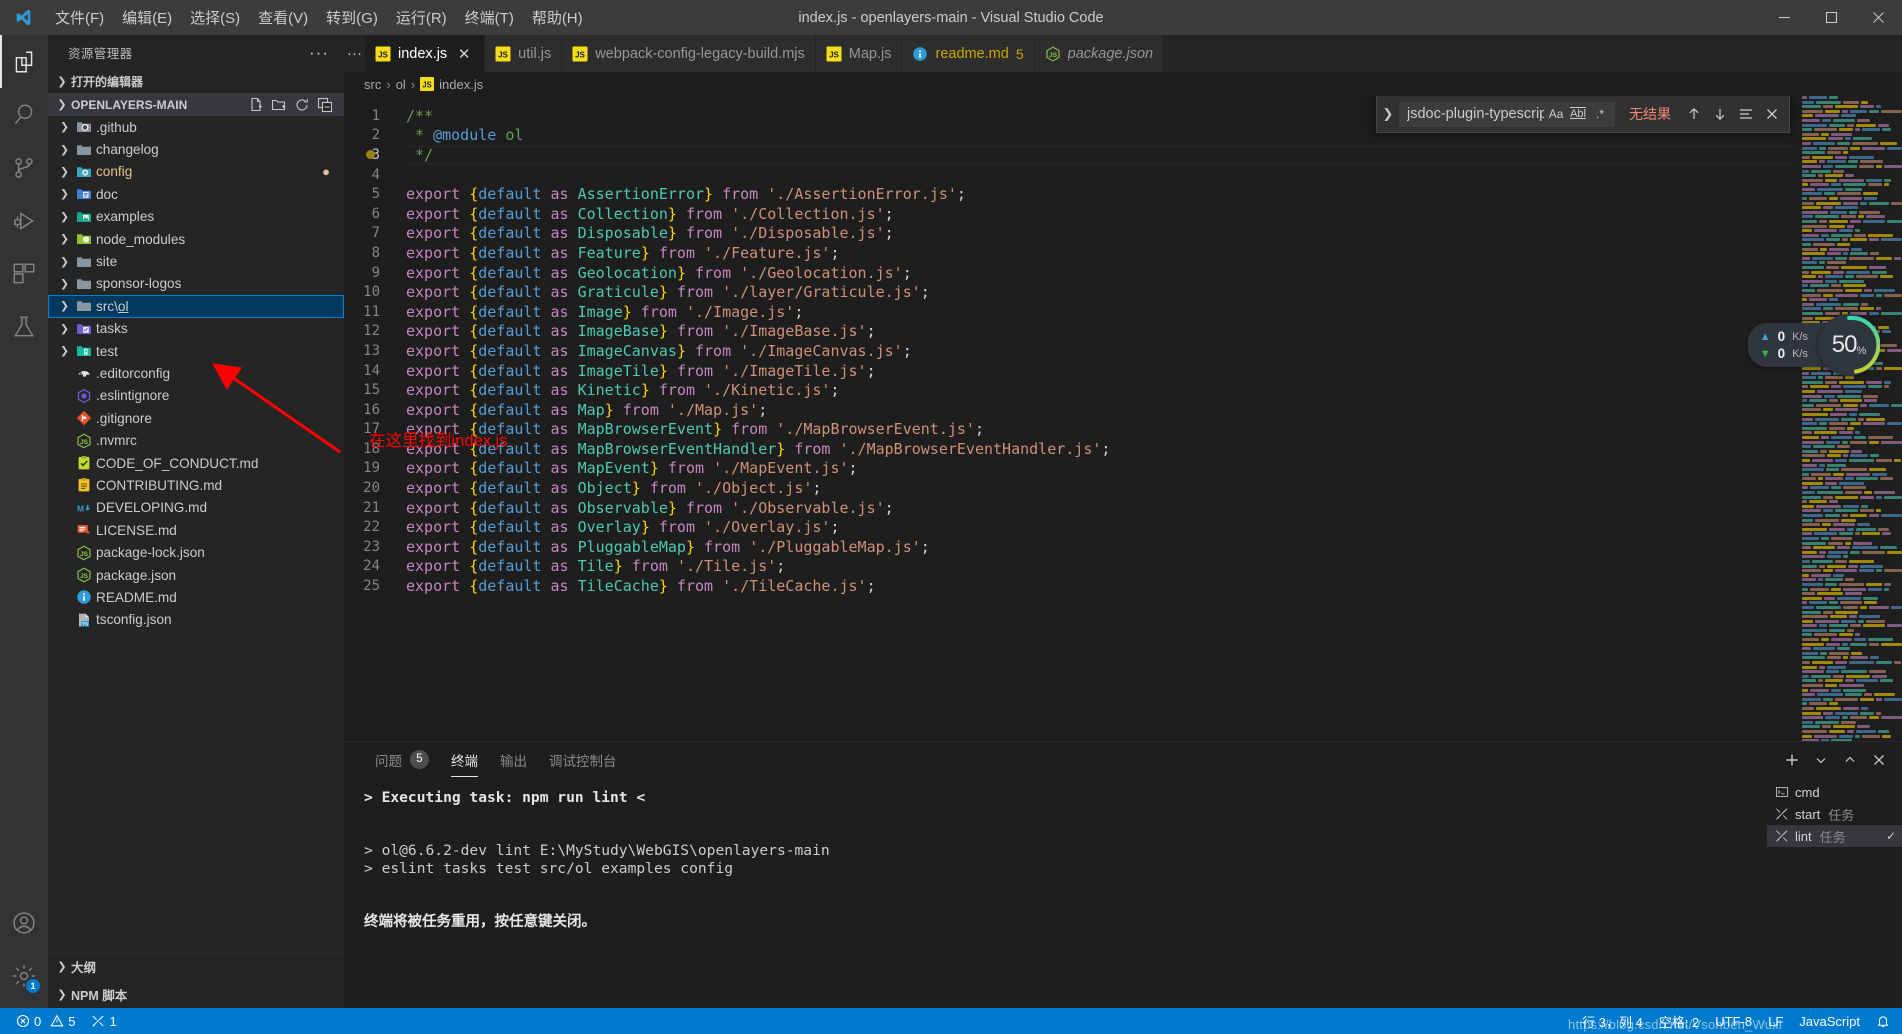 This screenshot has height=1034, width=1902. What do you see at coordinates (196, 418) in the screenshot?
I see `tree-item--gitignore: .gitignore` at bounding box center [196, 418].